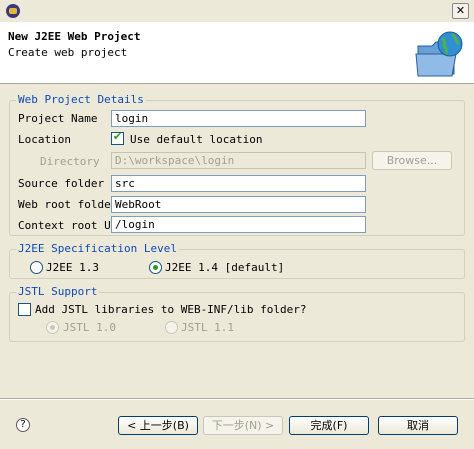 Image resolution: width=474 pixels, height=449 pixels. Describe the element at coordinates (238, 118) in the screenshot. I see `project-name-input: login` at that location.